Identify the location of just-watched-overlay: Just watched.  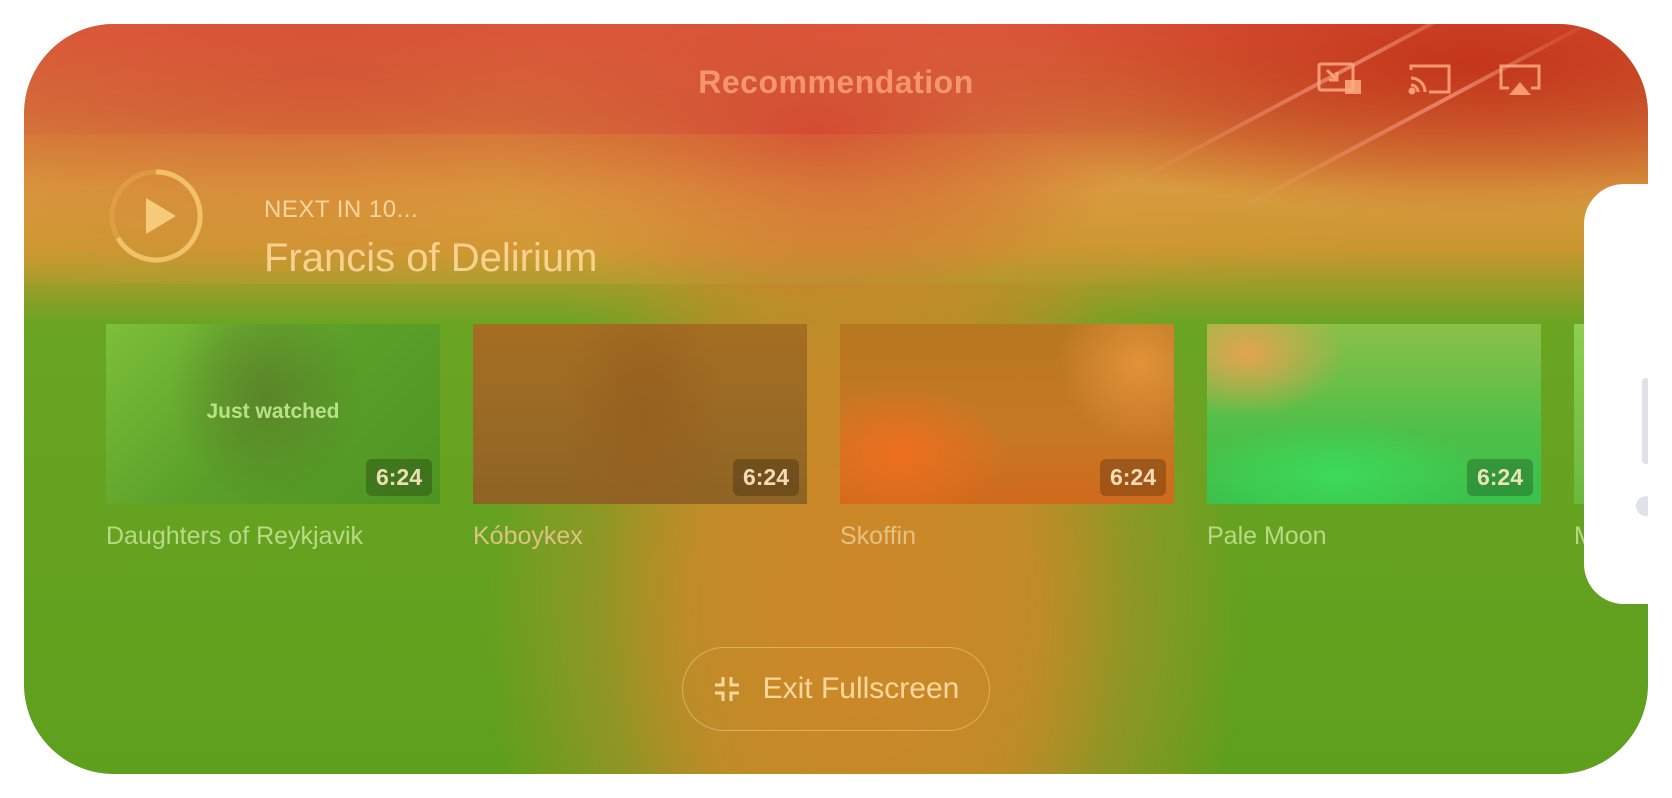
(273, 411).